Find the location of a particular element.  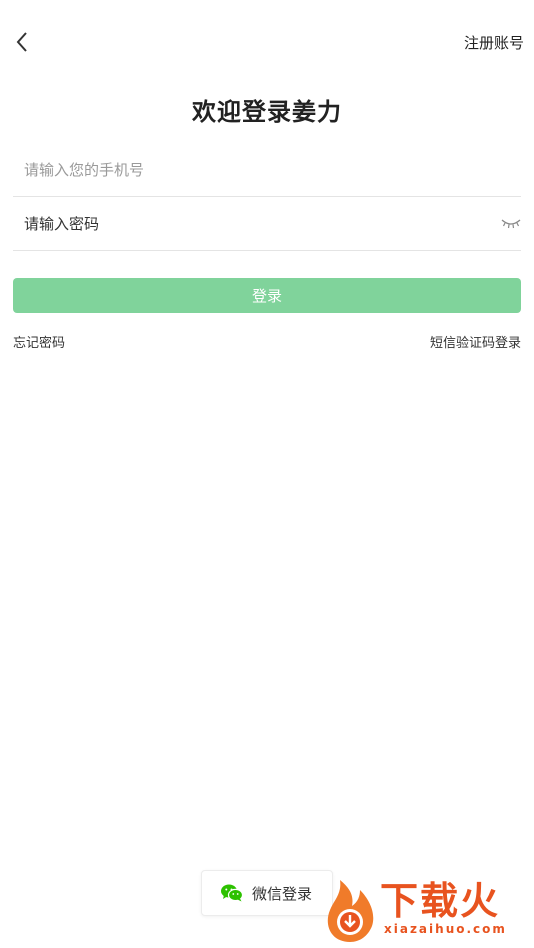

phone-input is located at coordinates (244, 169).